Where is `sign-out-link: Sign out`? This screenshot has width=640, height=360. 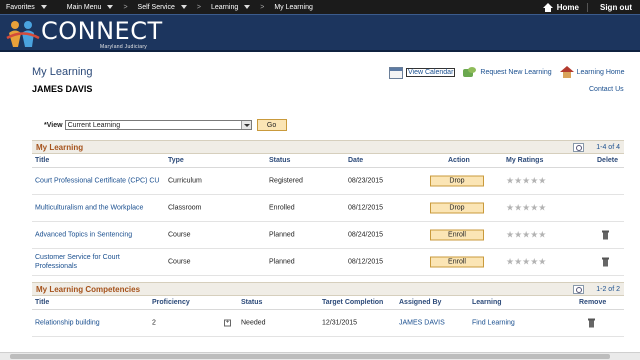 sign-out-link: Sign out is located at coordinates (613, 7).